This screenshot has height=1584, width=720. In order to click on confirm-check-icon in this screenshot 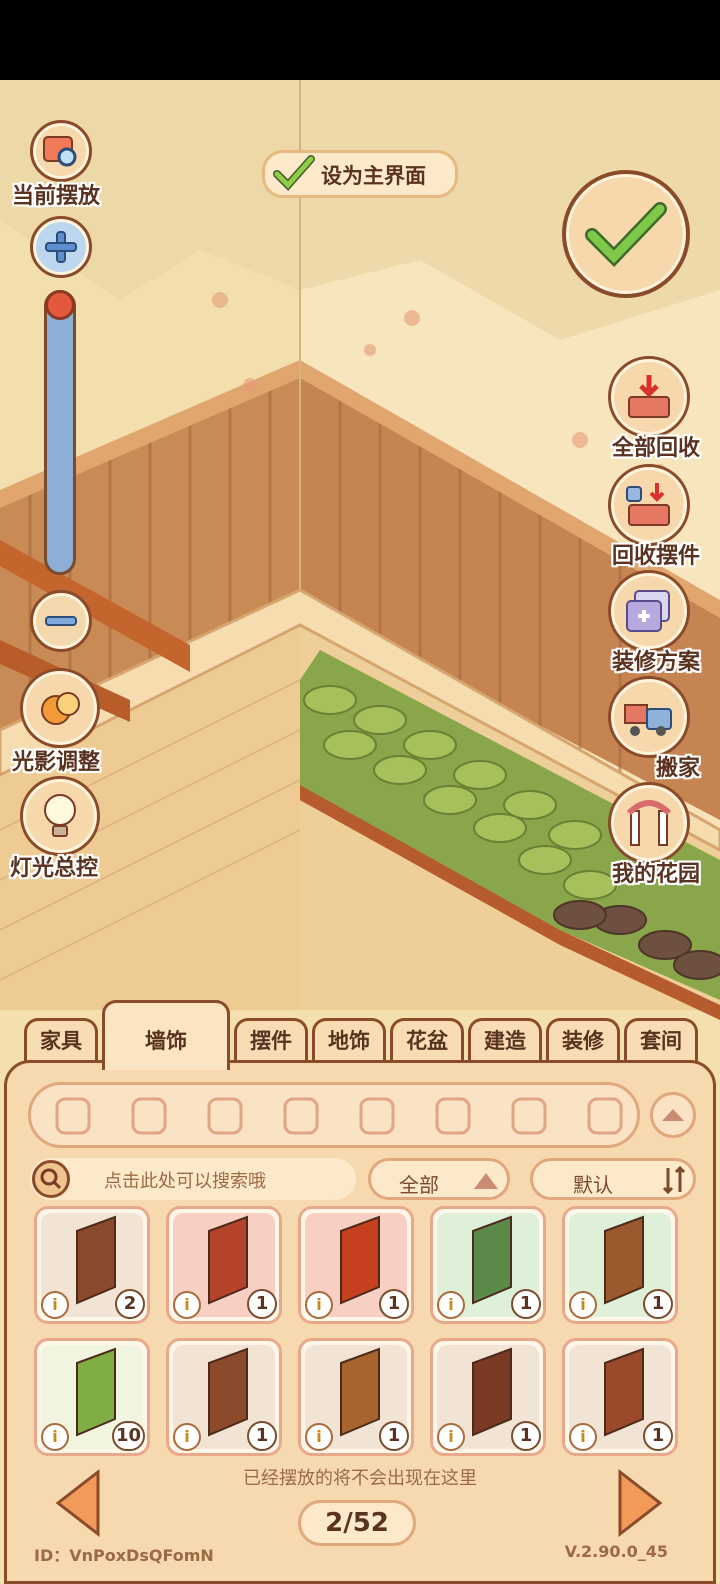, I will do `click(626, 235)`.